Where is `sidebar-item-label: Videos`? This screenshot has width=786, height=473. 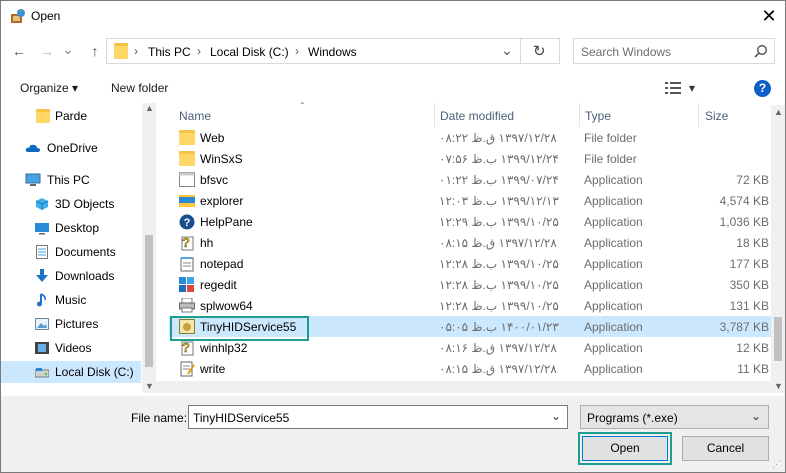
sidebar-item-label: Videos is located at coordinates (73, 348).